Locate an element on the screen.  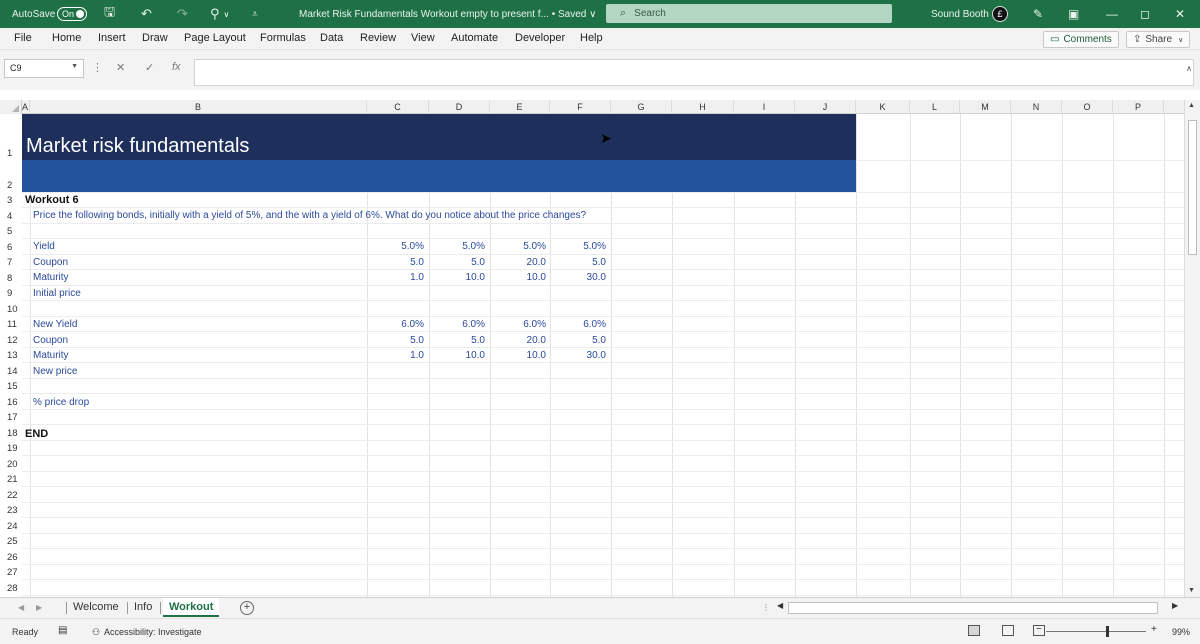
touch-mode-dropdown-icon: ∨ is located at coordinates (227, 14).